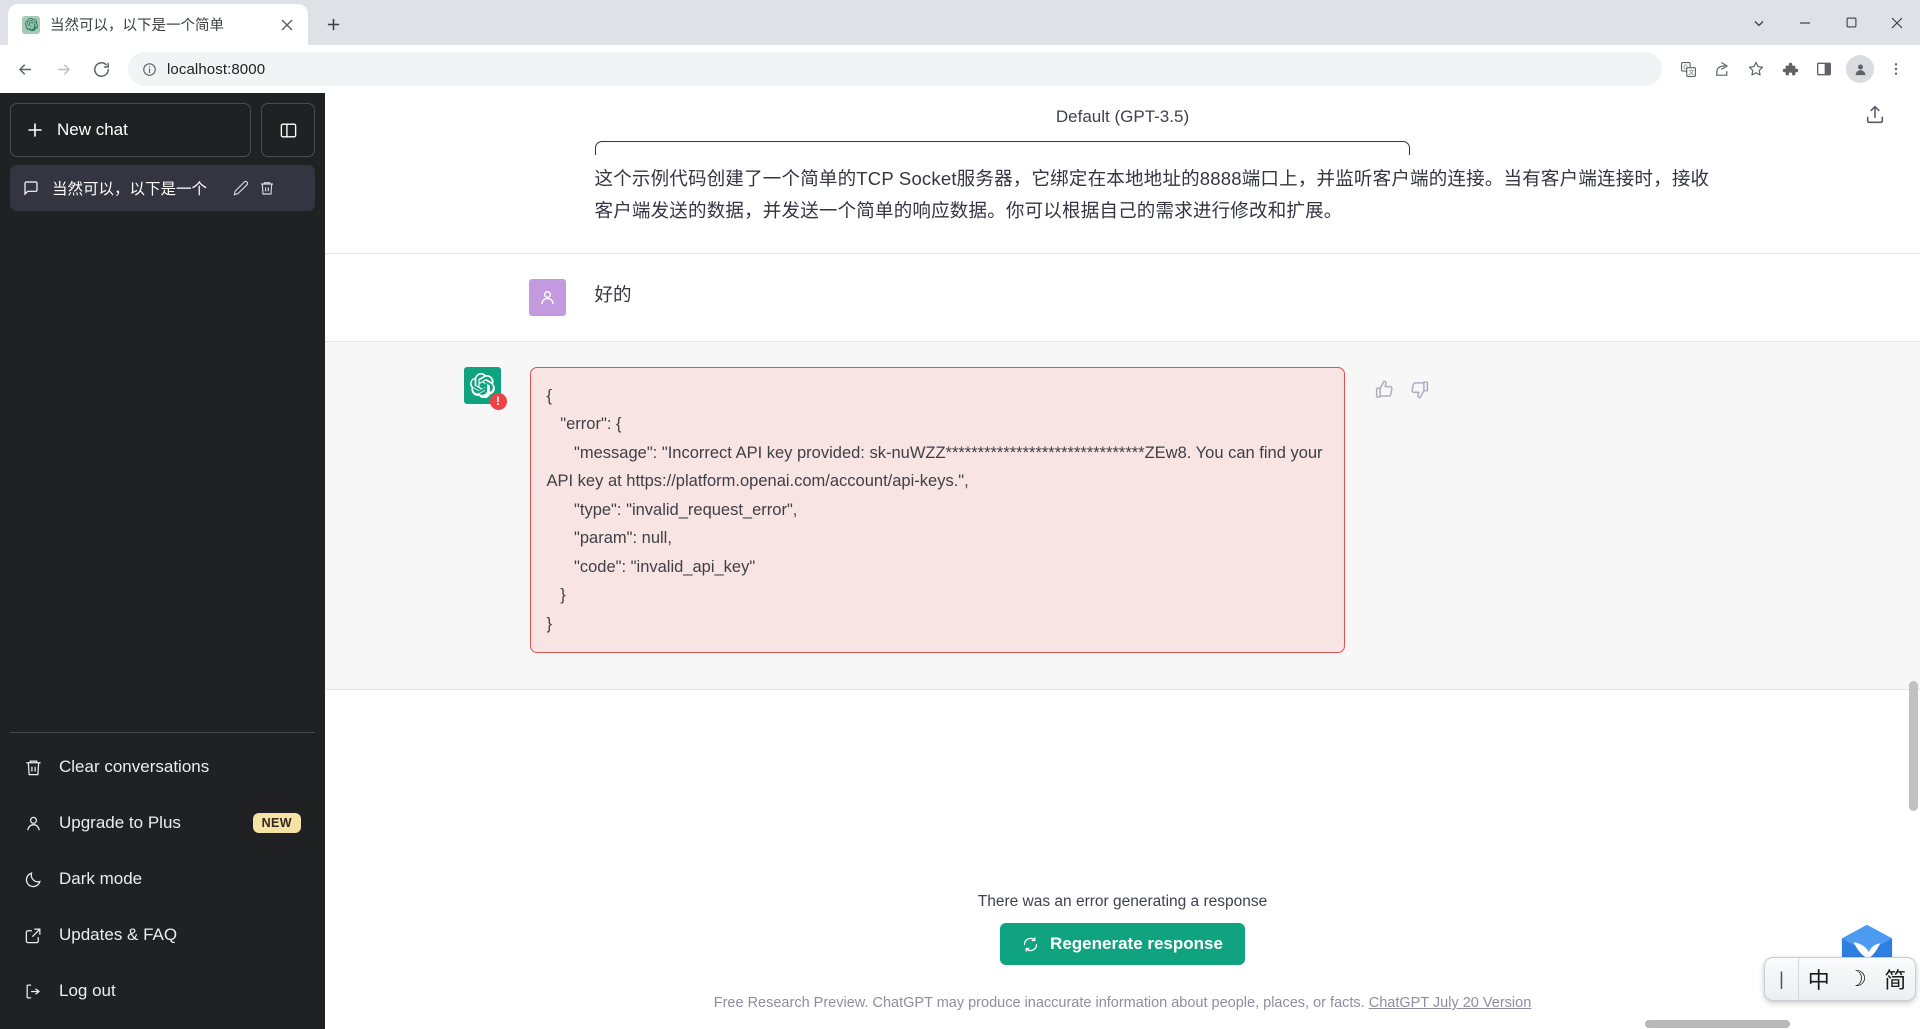  I want to click on chevron-down-icon, so click(1759, 22).